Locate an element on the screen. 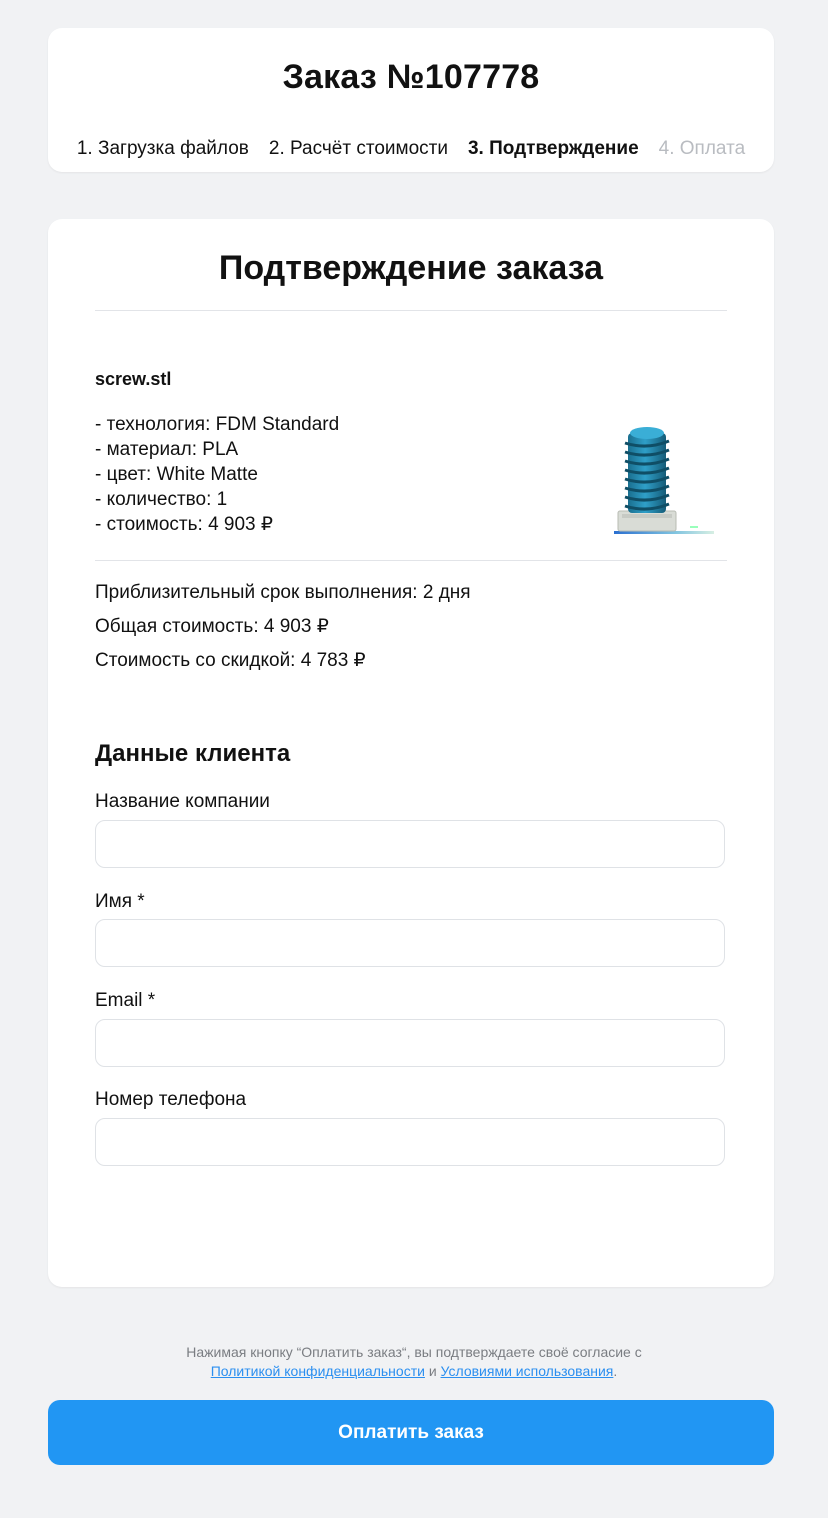 Image resolution: width=828 pixels, height=1518 pixels. consent-period: . is located at coordinates (615, 1371).